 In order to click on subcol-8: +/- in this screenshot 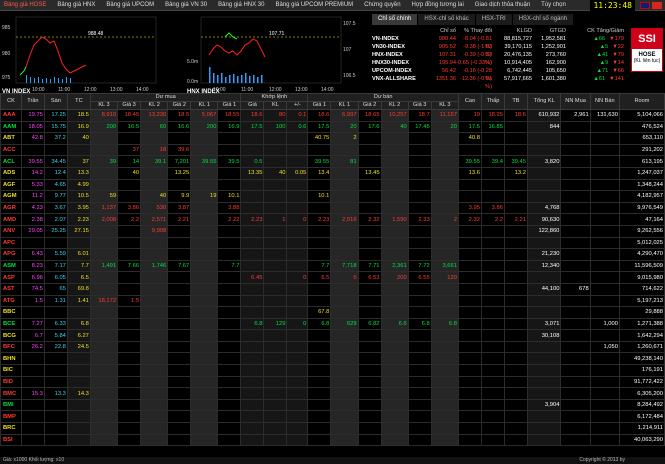, I will do `click(297, 105)`.